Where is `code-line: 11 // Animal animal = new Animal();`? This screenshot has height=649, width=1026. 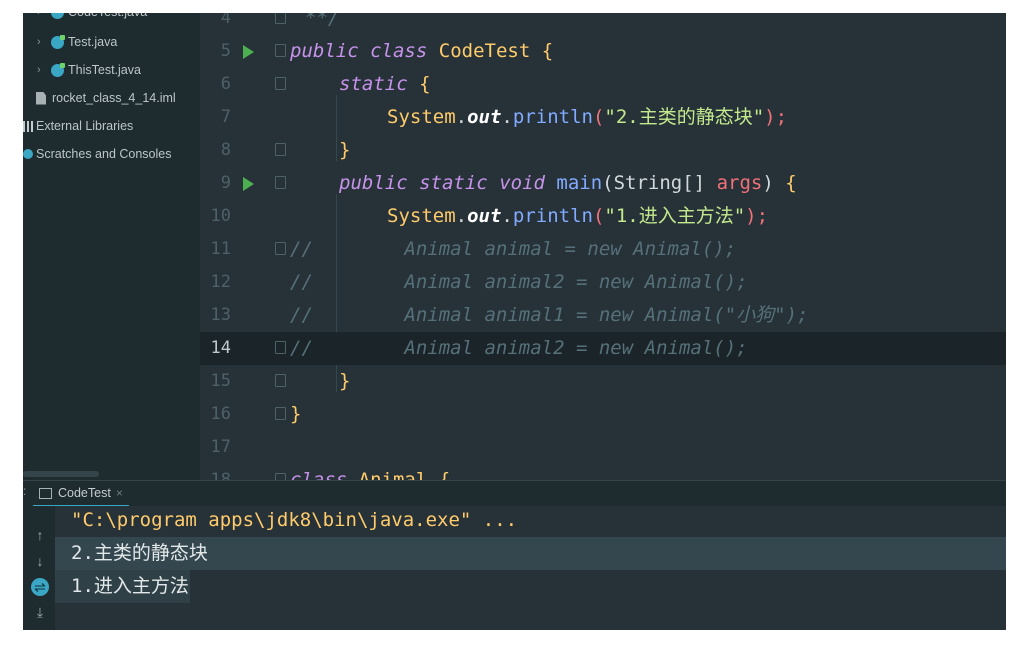 code-line: 11 // Animal animal = new Animal(); is located at coordinates (603, 249).